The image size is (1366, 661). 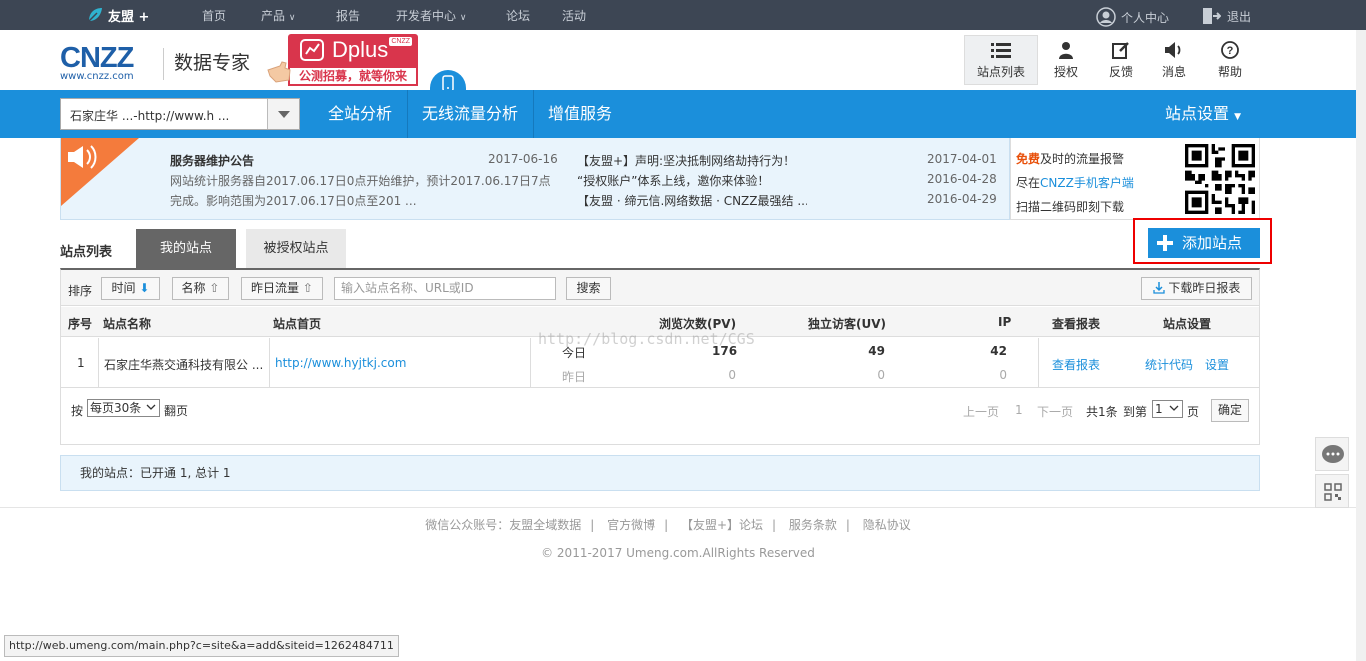 I want to click on chat-widget-button, so click(x=1332, y=454).